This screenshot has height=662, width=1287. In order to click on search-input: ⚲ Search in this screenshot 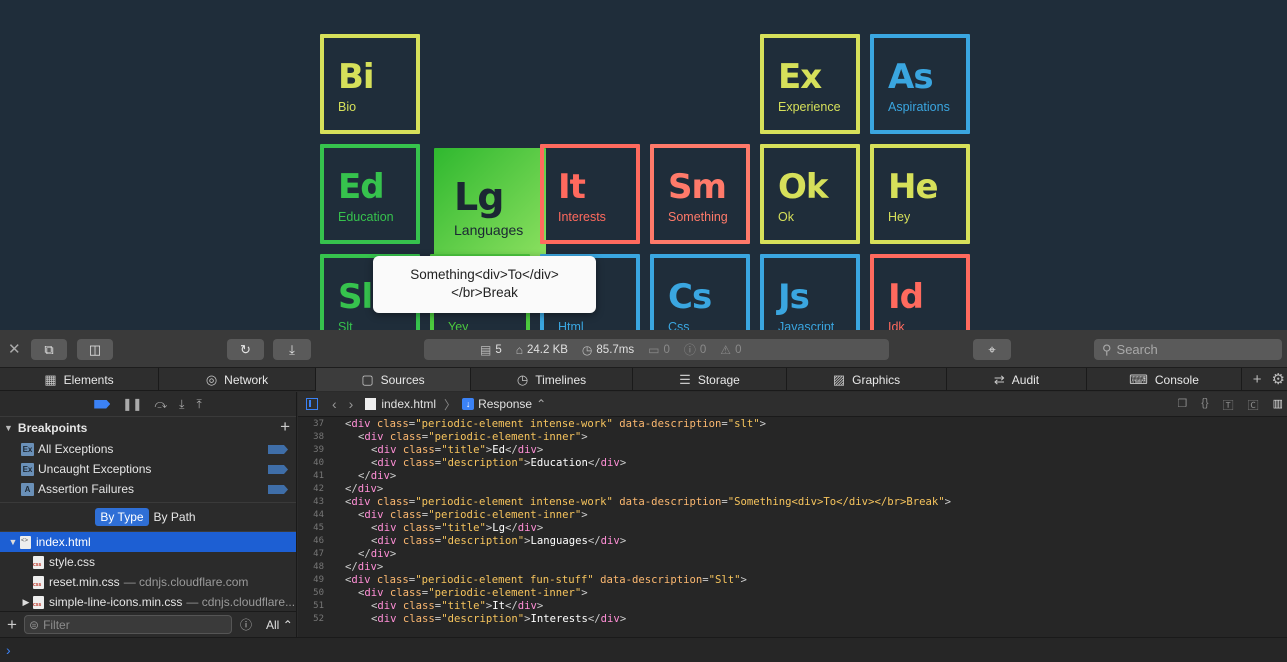, I will do `click(1188, 349)`.